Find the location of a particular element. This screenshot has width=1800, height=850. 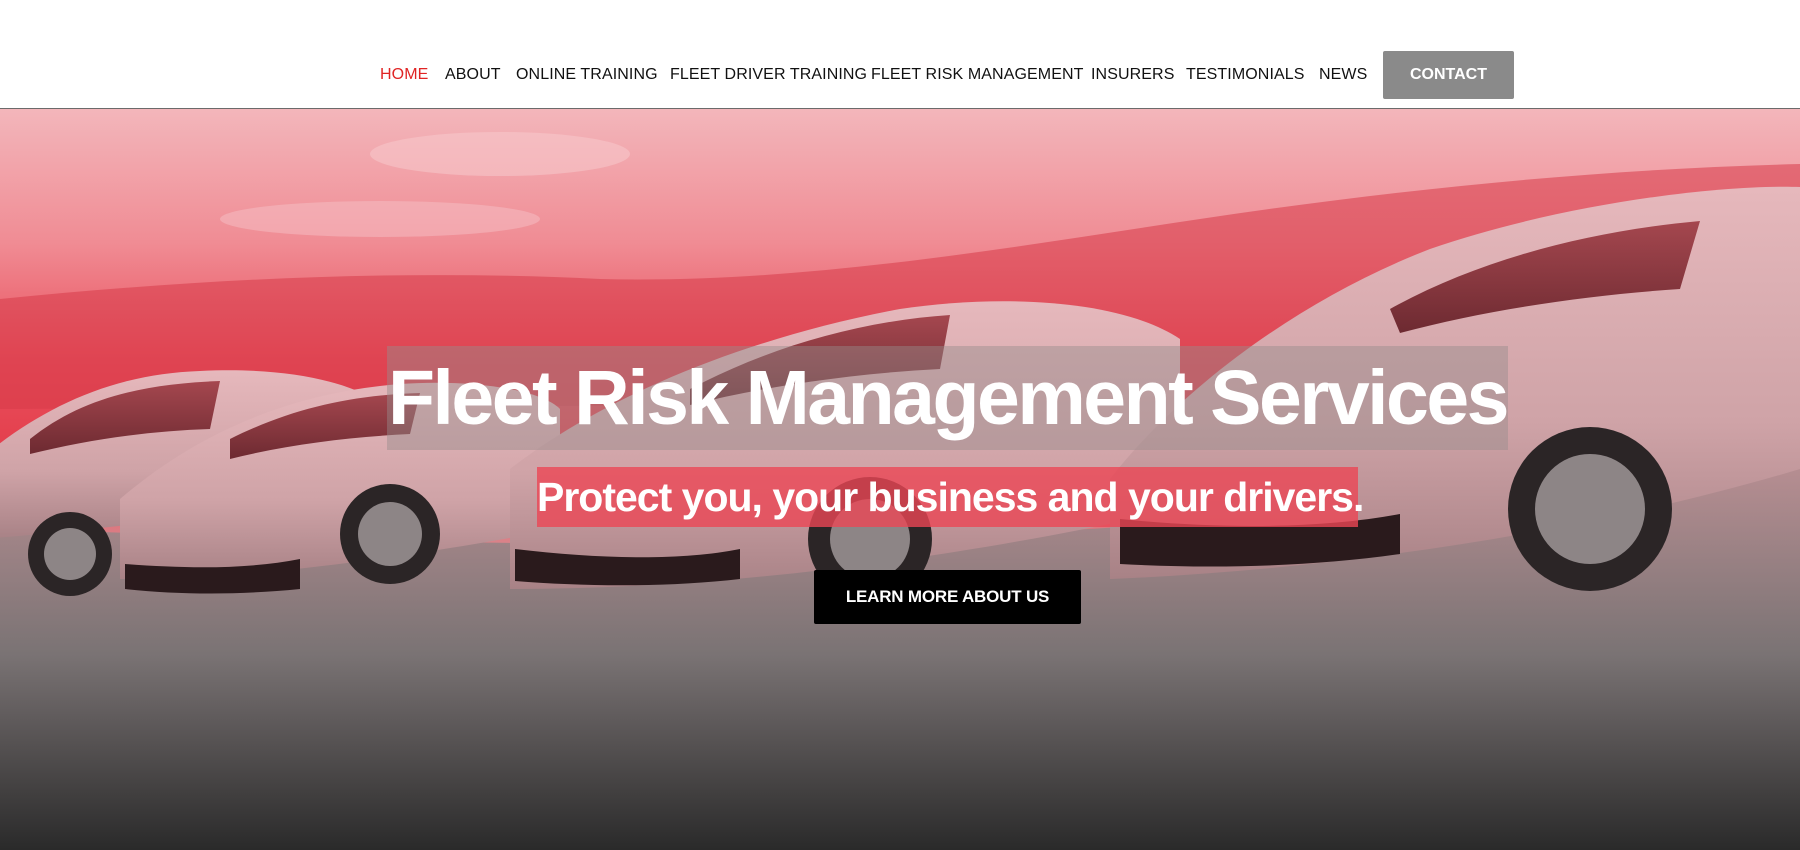

nav-item-online-training: ONLINE TRAINING is located at coordinates (587, 75).